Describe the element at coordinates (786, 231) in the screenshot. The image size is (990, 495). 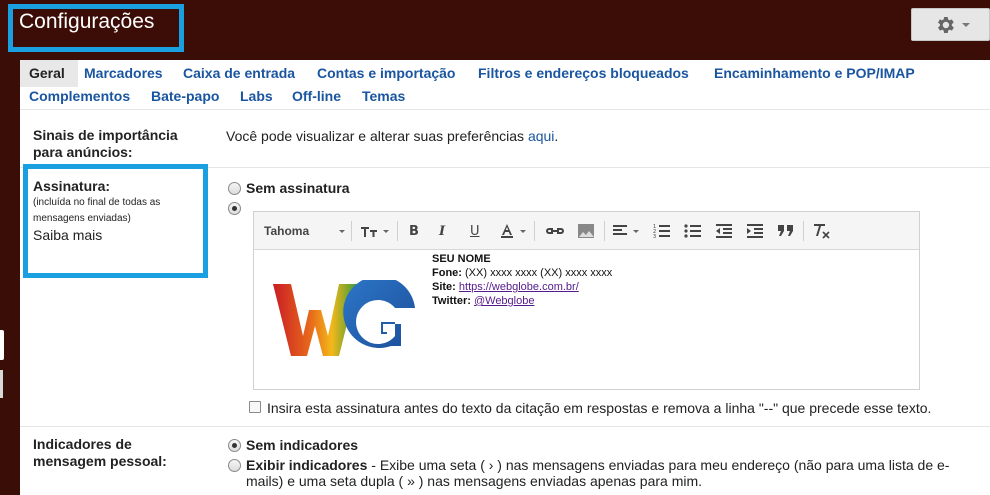
I see `quote-button` at that location.